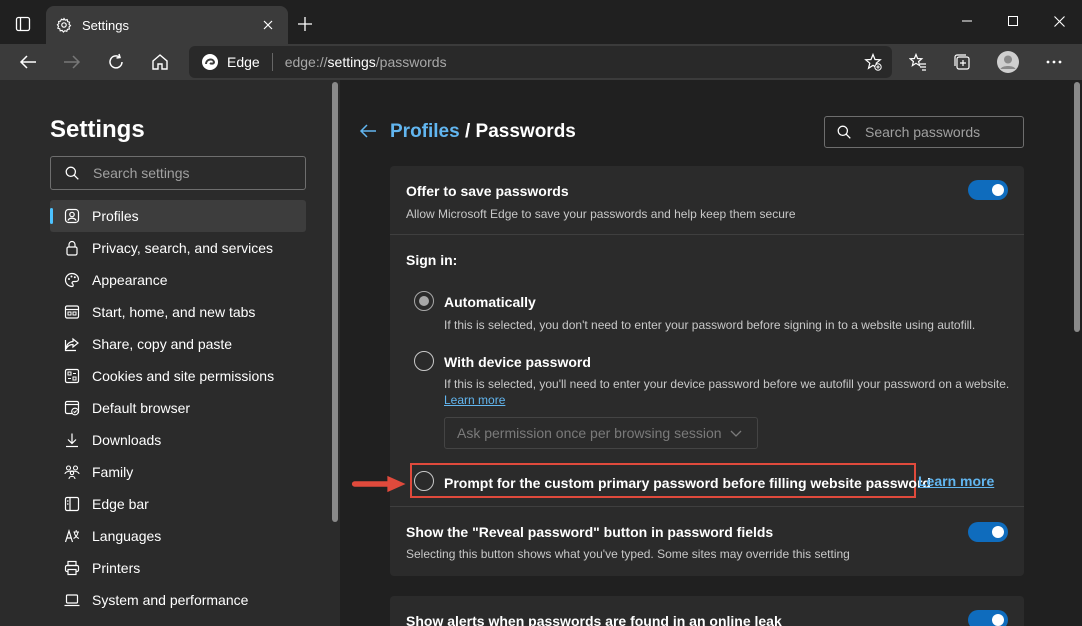 The height and width of the screenshot is (626, 1082). Describe the element at coordinates (193, 173) in the screenshot. I see `search-settings-input` at that location.